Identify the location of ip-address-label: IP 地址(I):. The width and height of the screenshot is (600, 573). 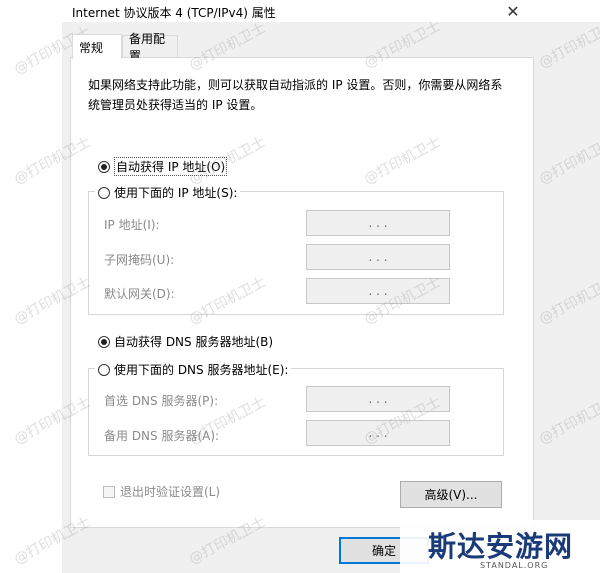
(132, 225).